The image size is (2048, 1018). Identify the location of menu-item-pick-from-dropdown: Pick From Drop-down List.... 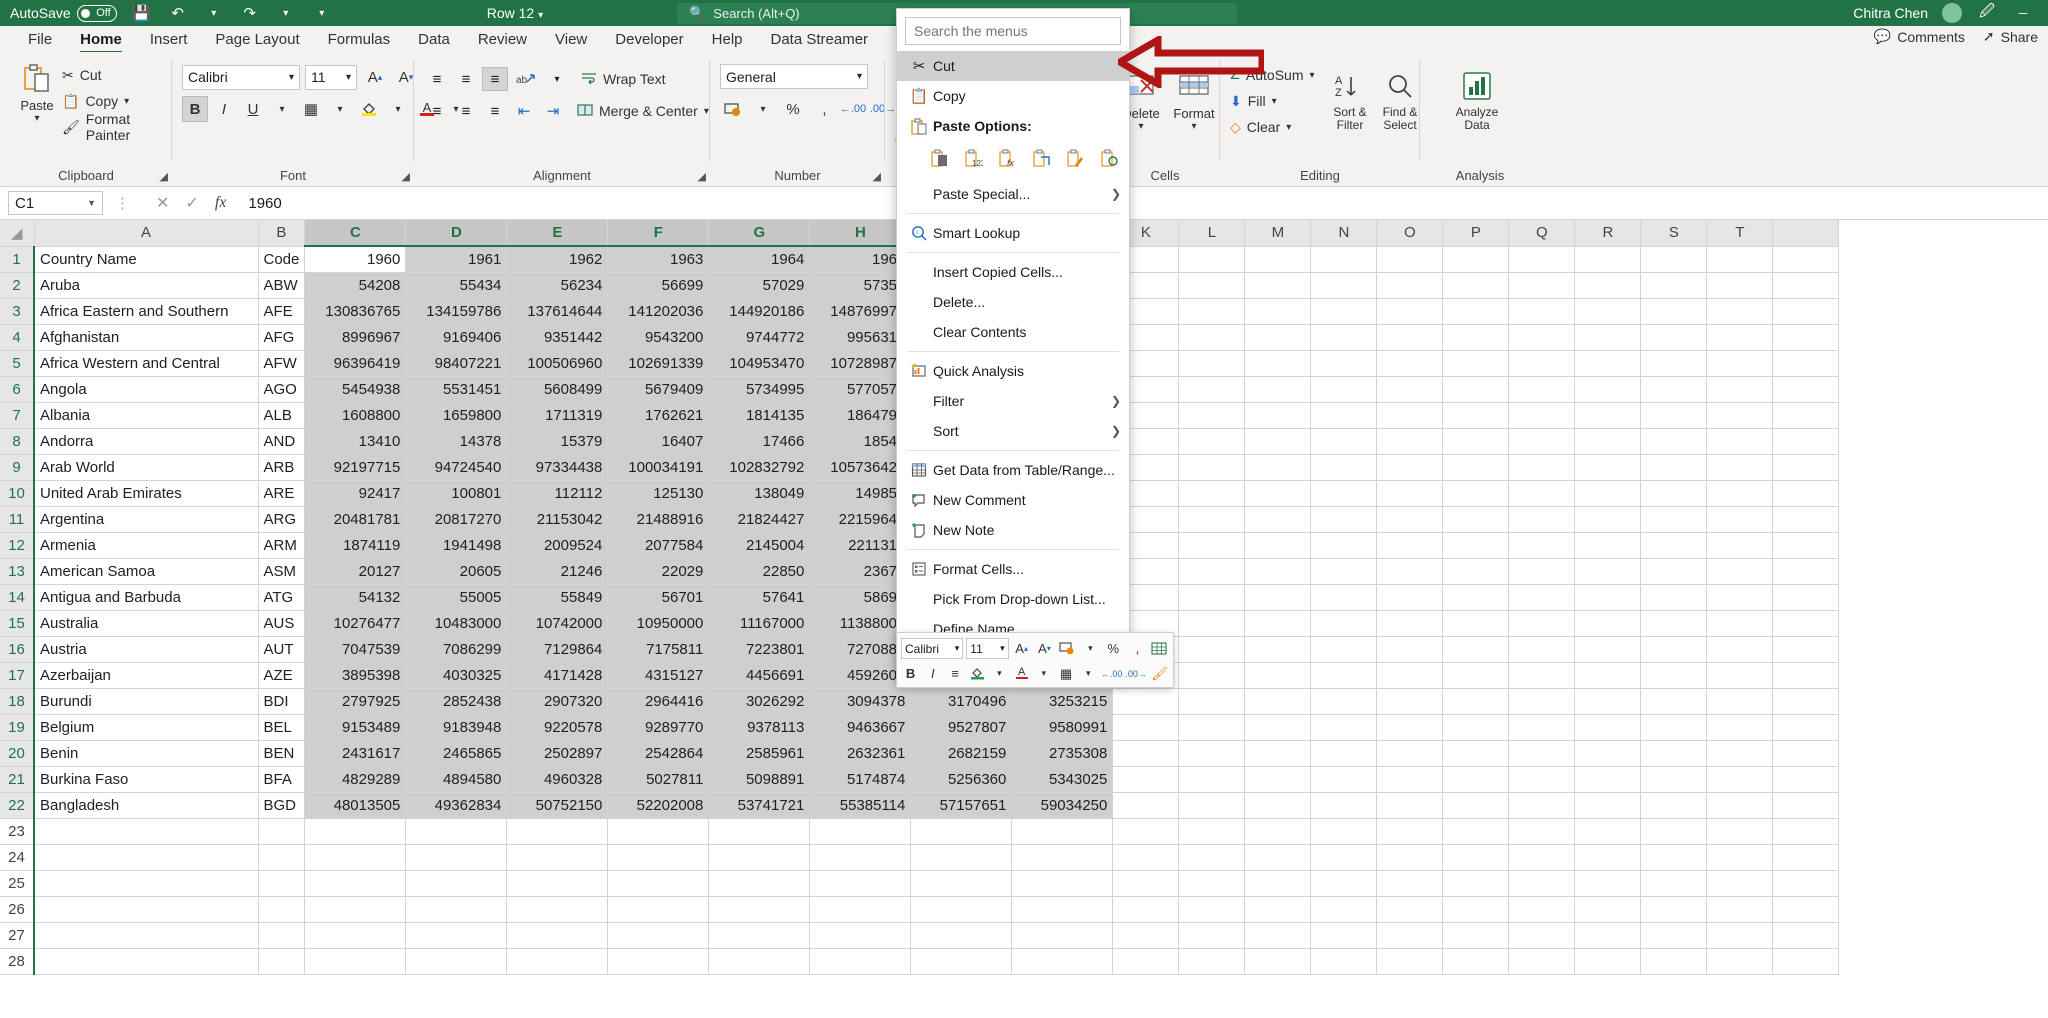
(1013, 599).